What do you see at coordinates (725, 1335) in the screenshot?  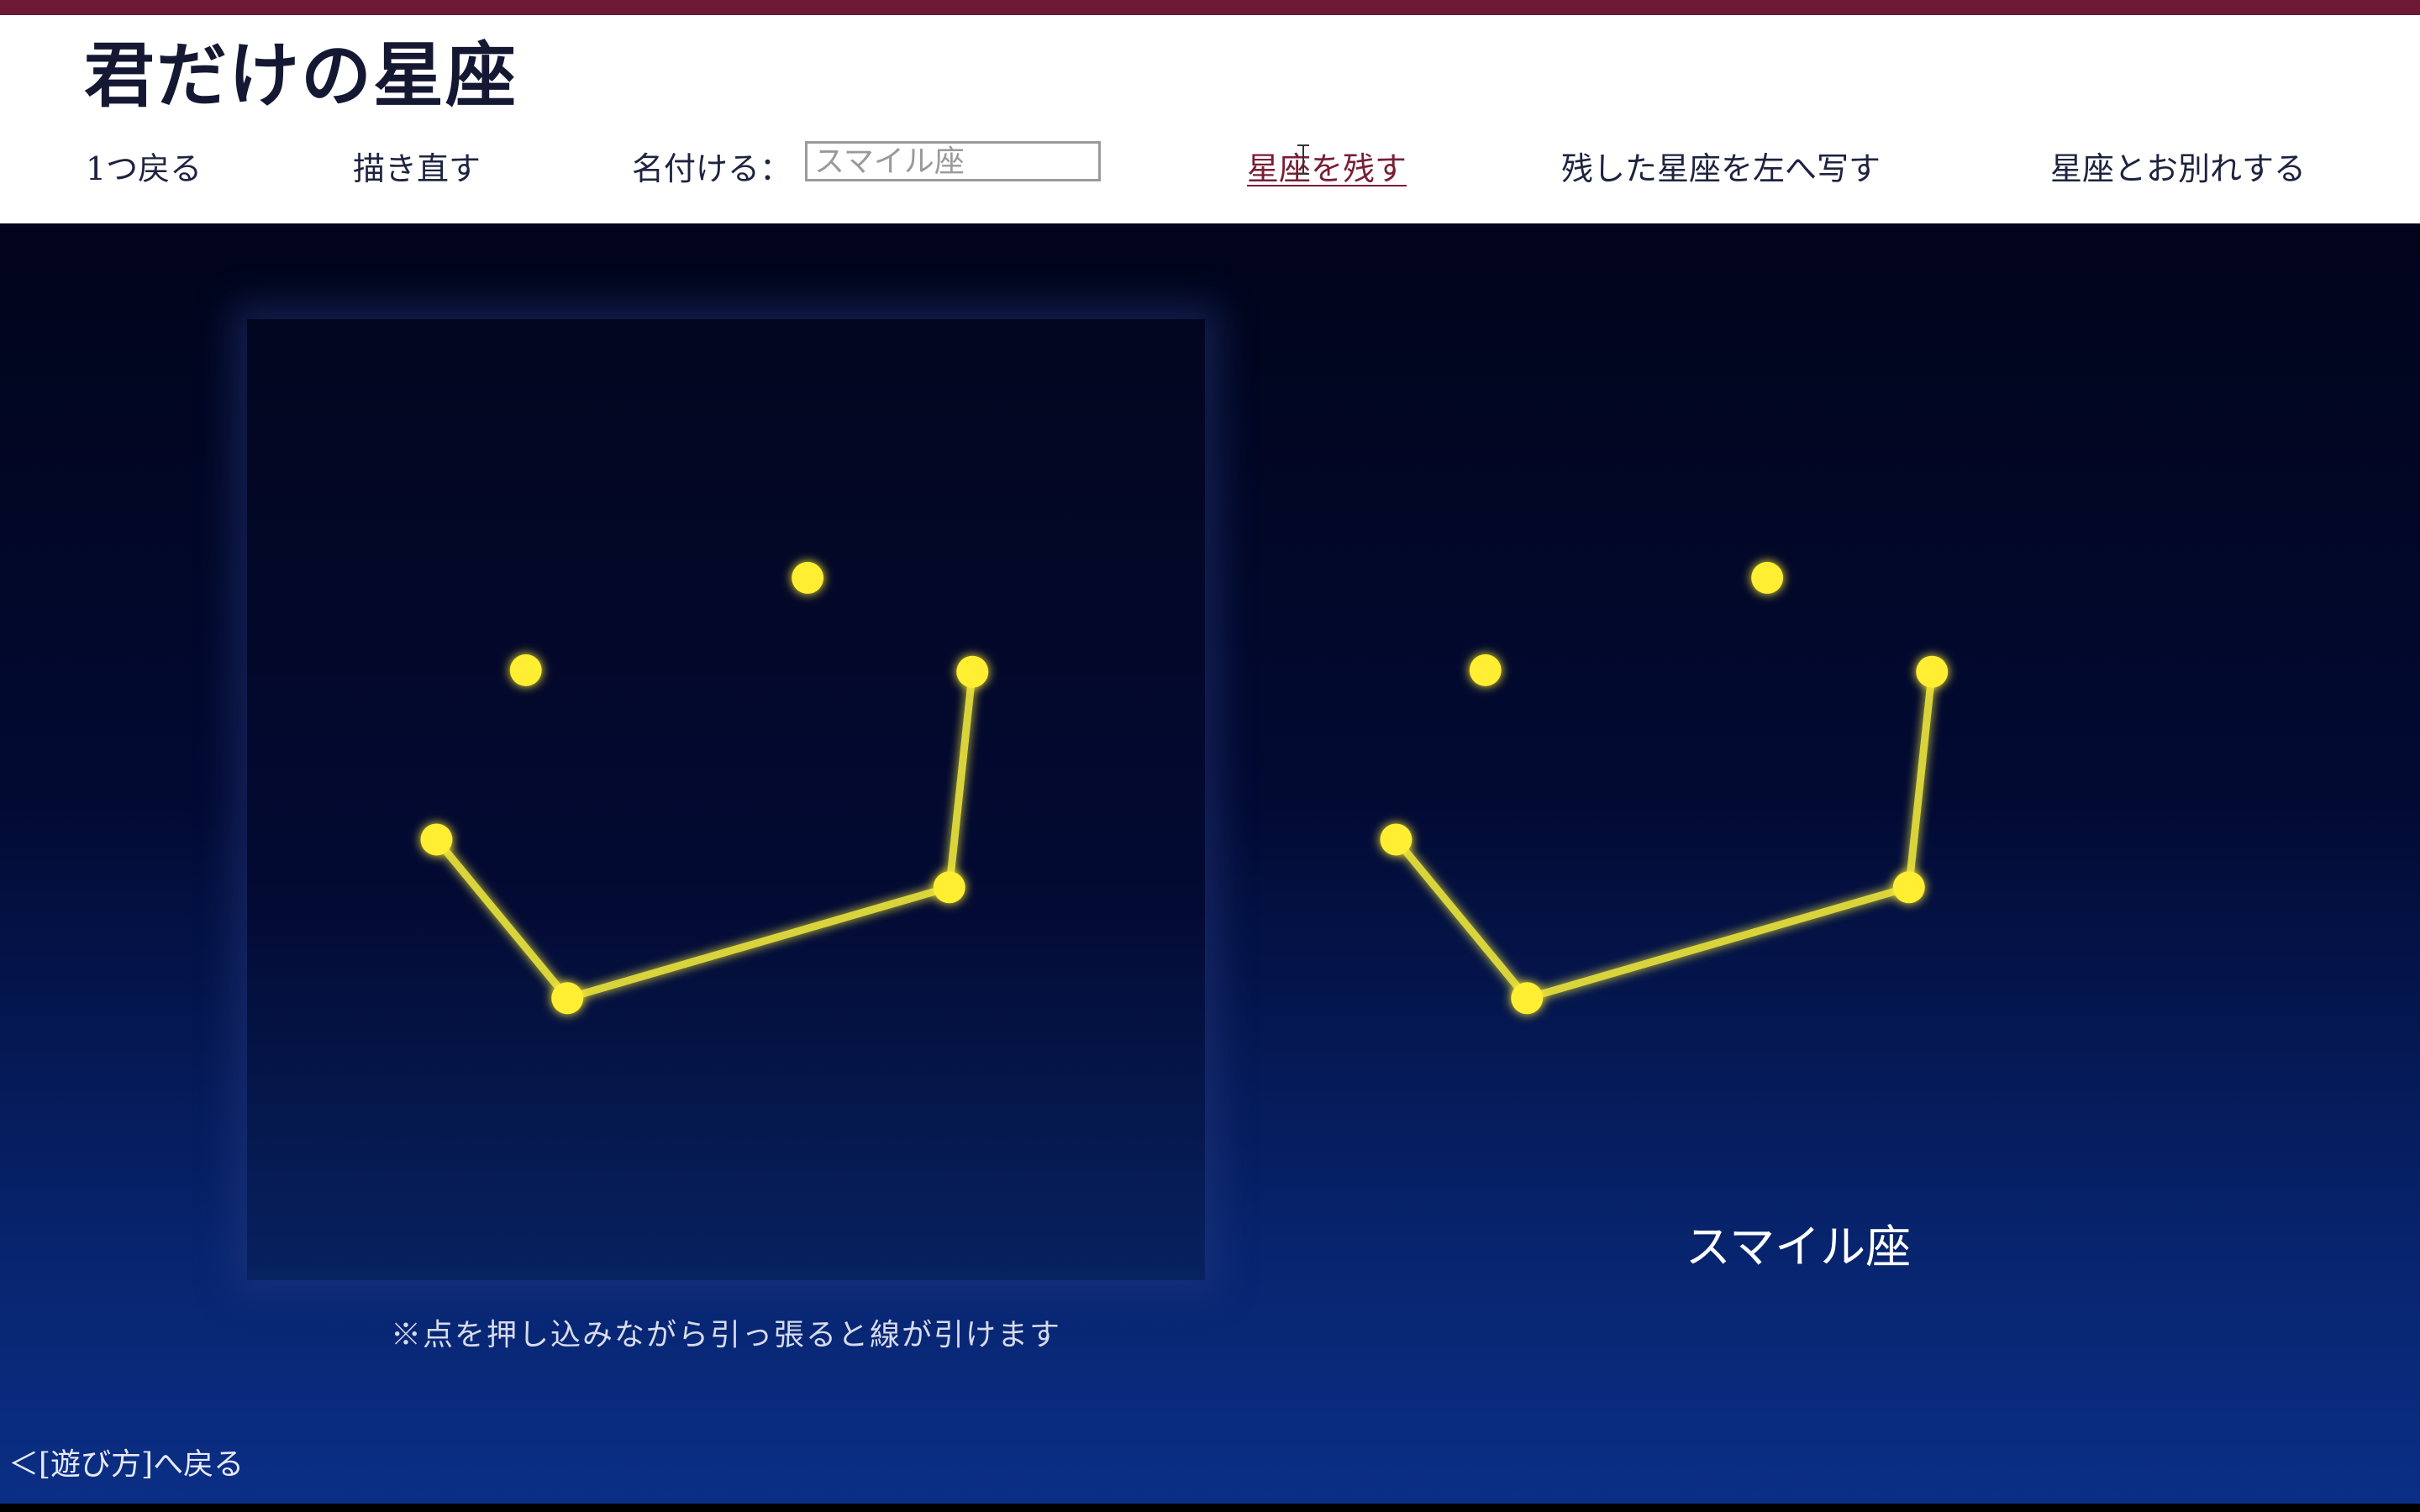 I see `drawing-hint: ※点を押し込みながら引っ張ると線が引けます` at bounding box center [725, 1335].